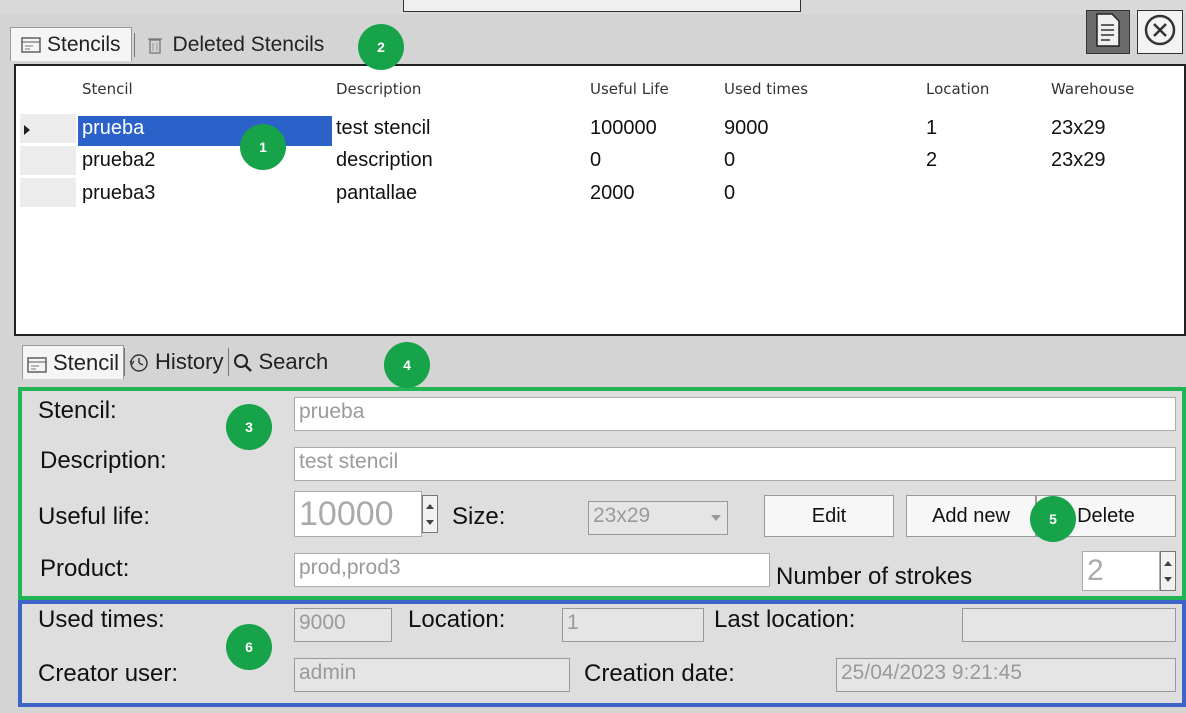 The image size is (1186, 713). What do you see at coordinates (383, 128) in the screenshot?
I see `cell-description: test stencil` at bounding box center [383, 128].